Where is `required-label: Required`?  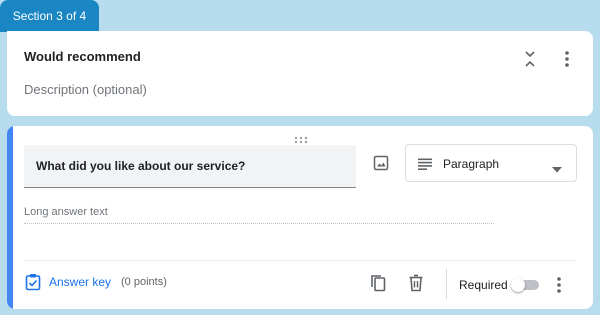 required-label: Required is located at coordinates (483, 285).